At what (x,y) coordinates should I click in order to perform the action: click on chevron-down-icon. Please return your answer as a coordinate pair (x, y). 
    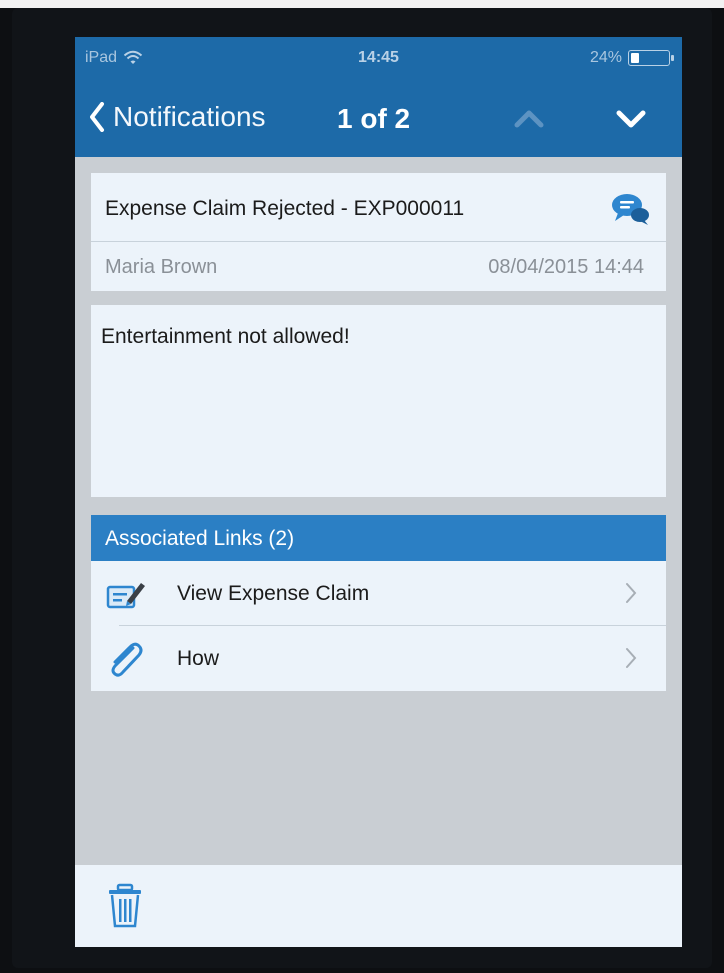
    Looking at the image, I should click on (631, 119).